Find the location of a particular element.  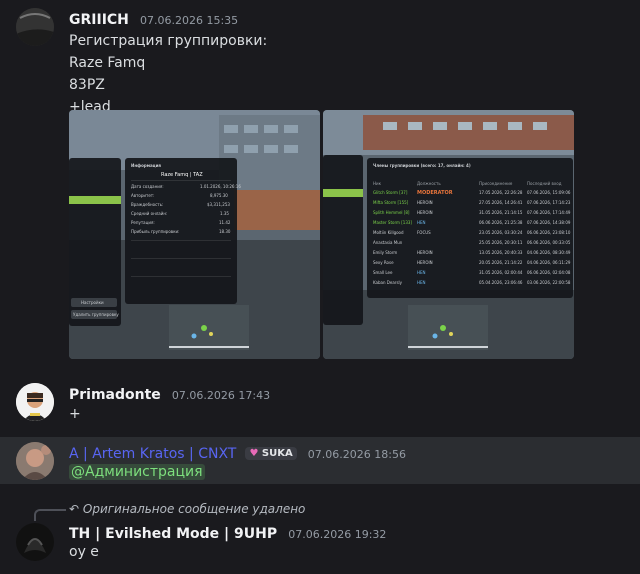

author-name: Primadonte is located at coordinates (115, 395).